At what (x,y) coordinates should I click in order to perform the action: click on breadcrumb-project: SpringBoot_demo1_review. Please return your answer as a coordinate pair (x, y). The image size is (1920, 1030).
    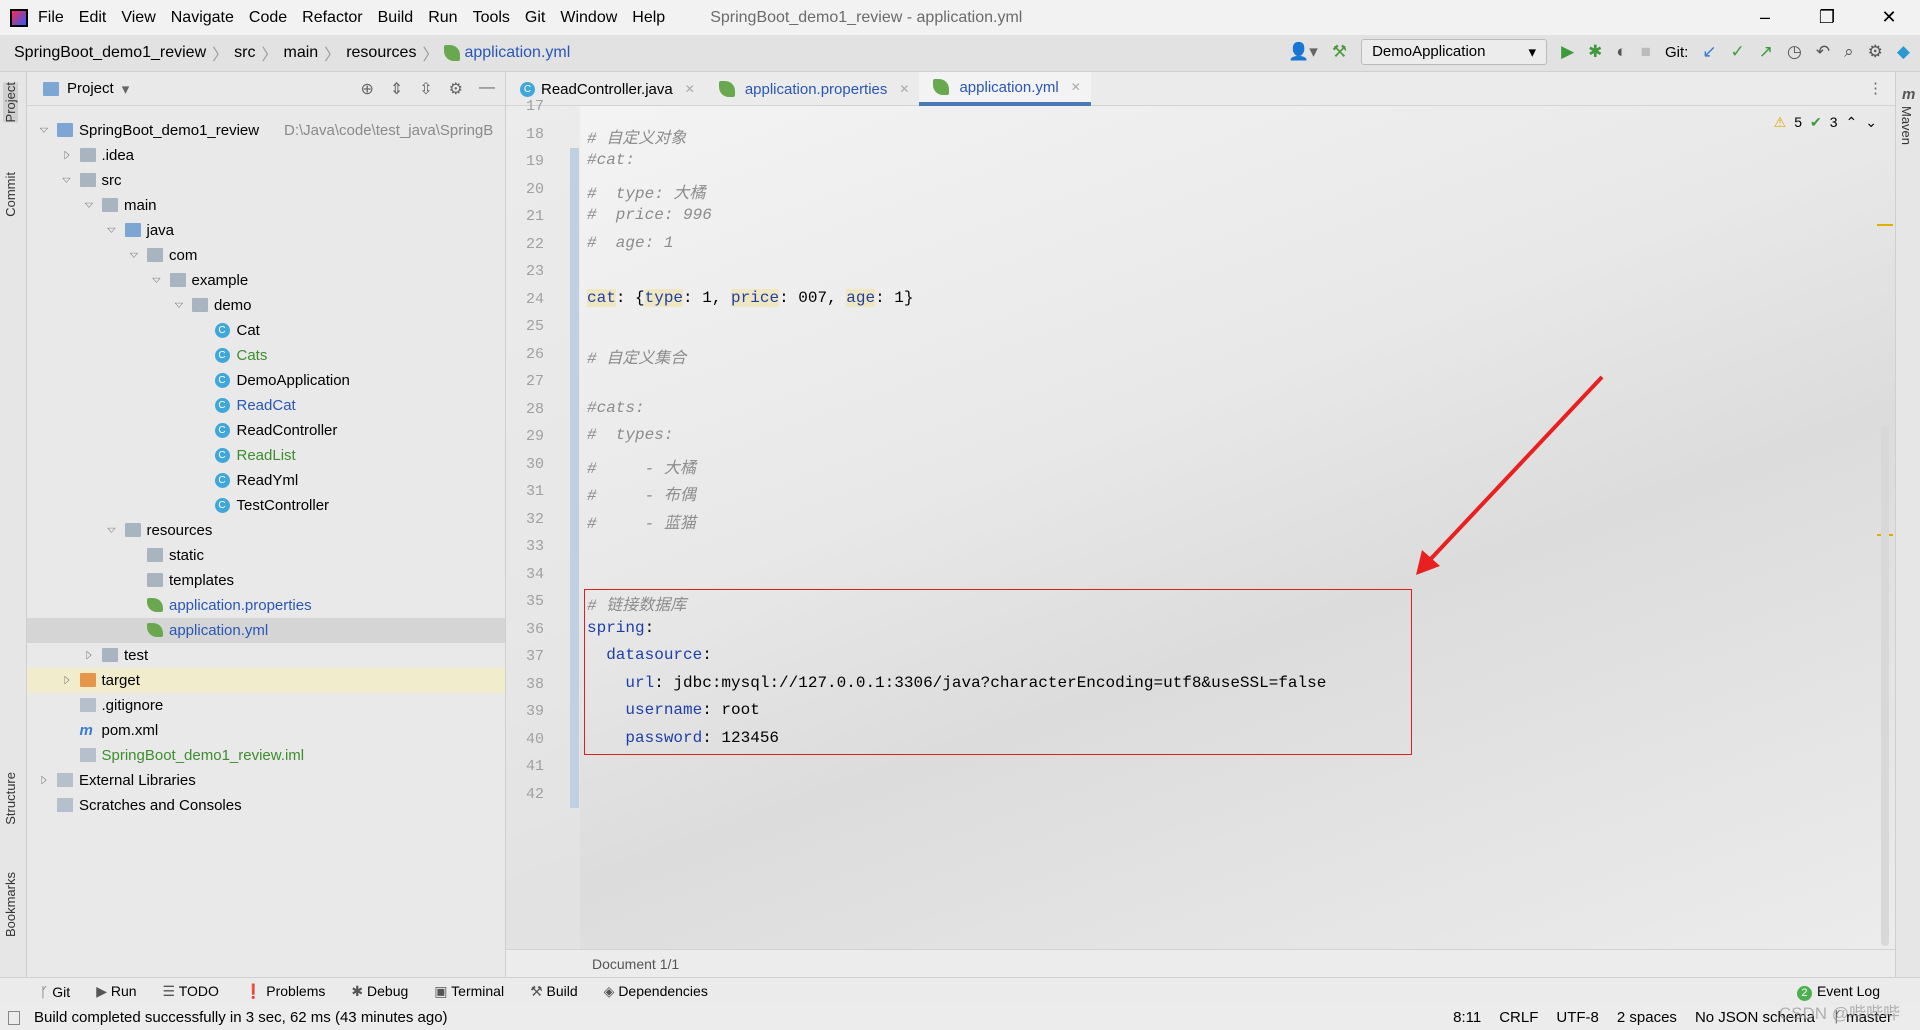
    Looking at the image, I should click on (110, 53).